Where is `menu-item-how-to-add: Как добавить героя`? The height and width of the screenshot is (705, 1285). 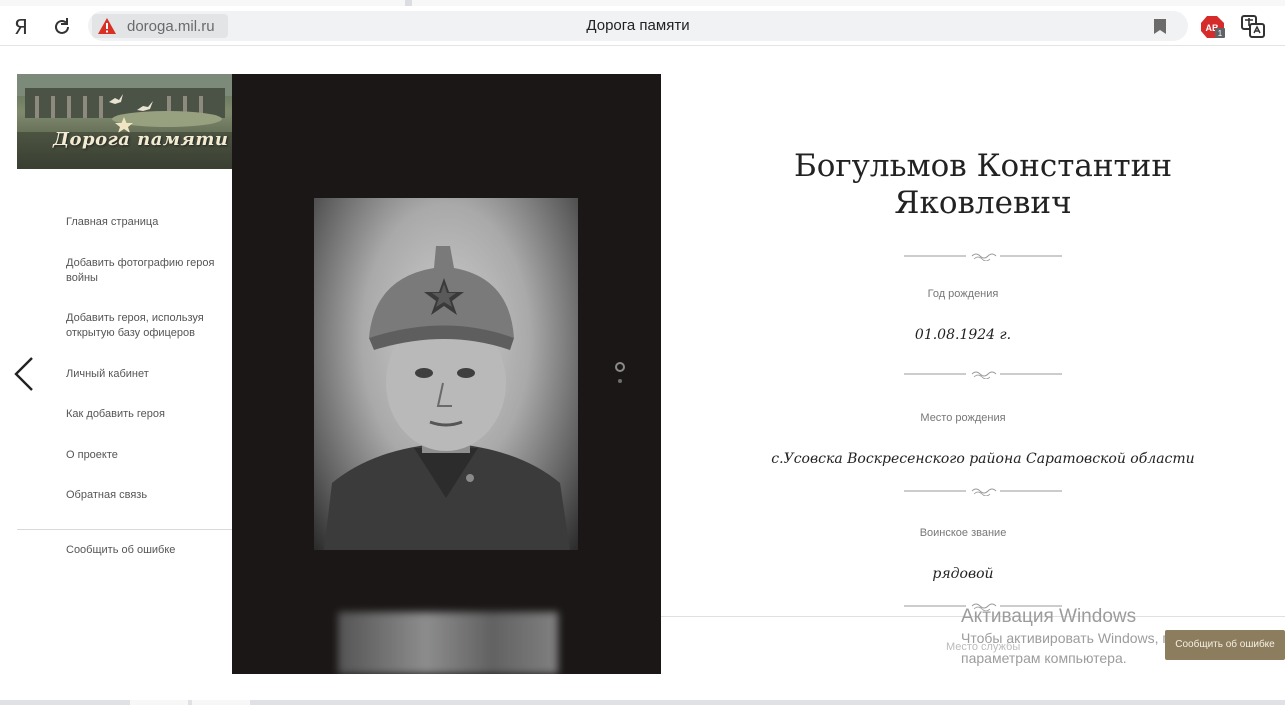 menu-item-how-to-add: Как добавить героя is located at coordinates (146, 414).